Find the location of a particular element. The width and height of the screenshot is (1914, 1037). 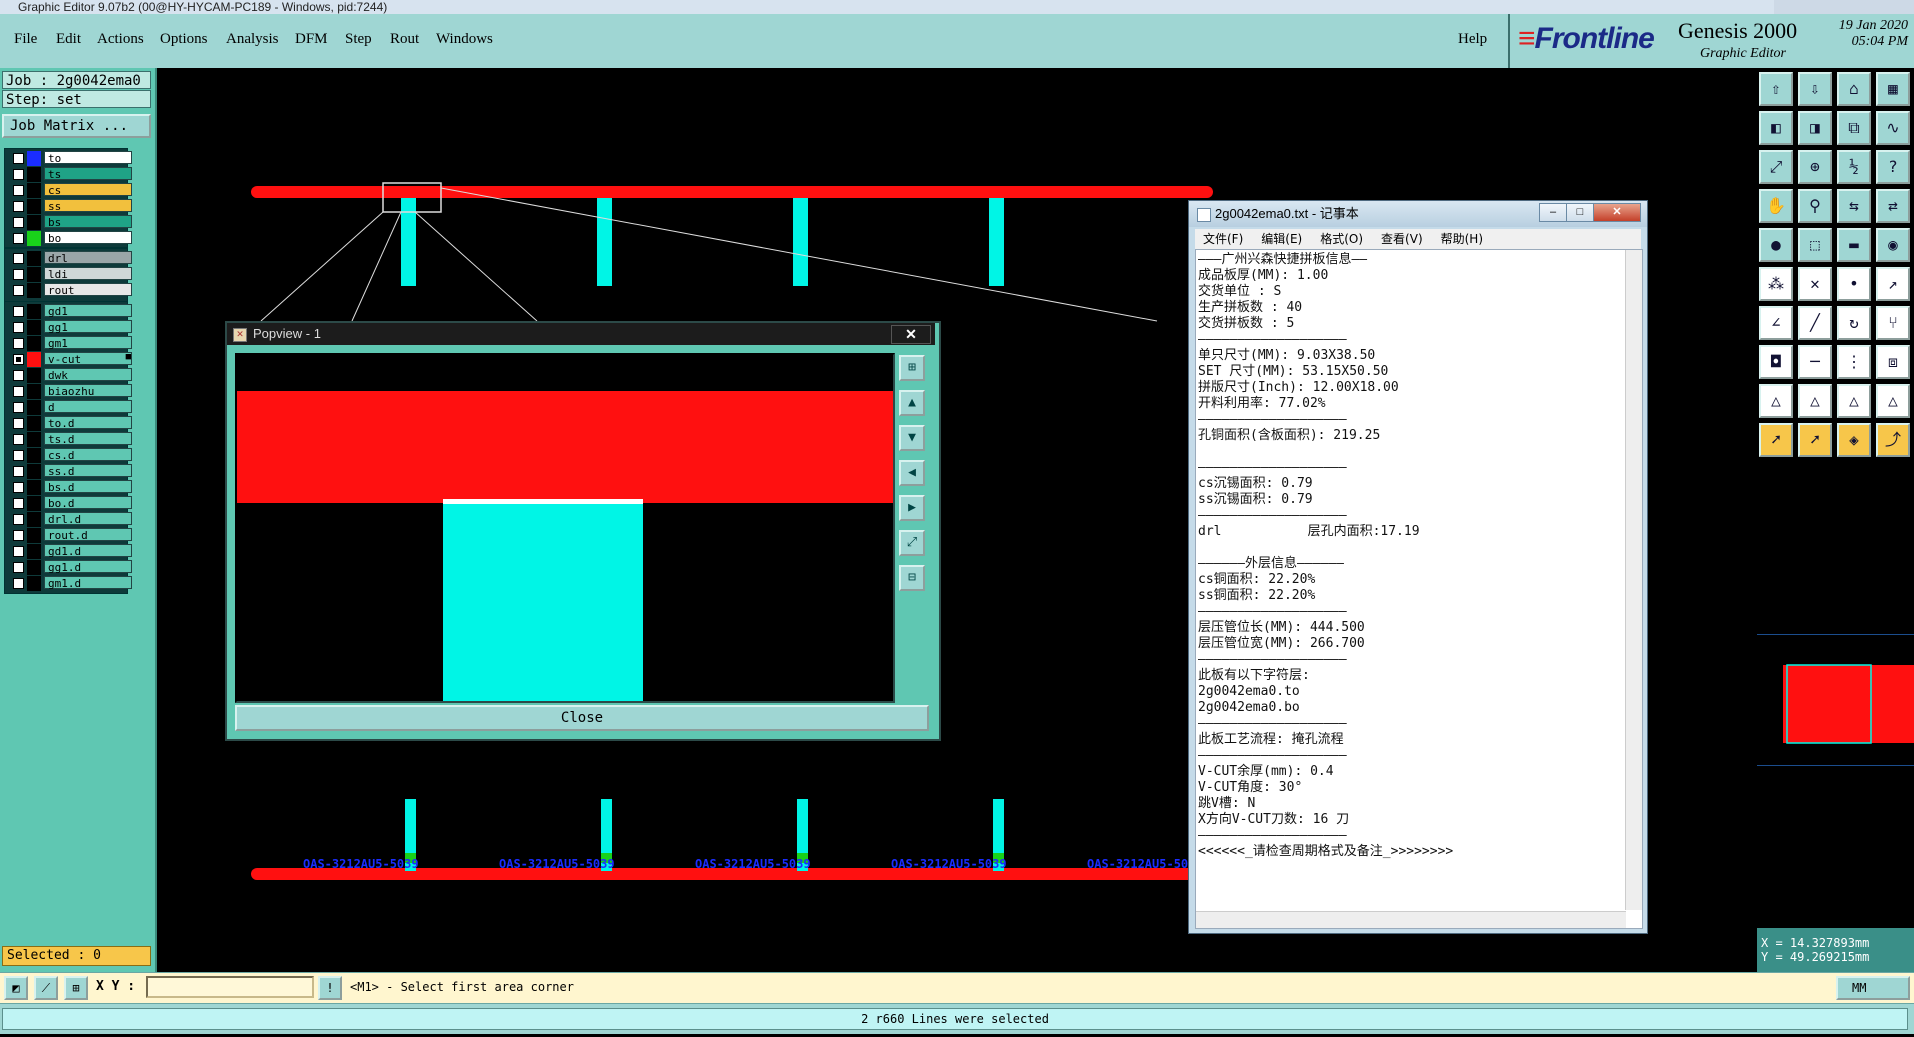

grid-mode-icon: ⊞ is located at coordinates (76, 988).